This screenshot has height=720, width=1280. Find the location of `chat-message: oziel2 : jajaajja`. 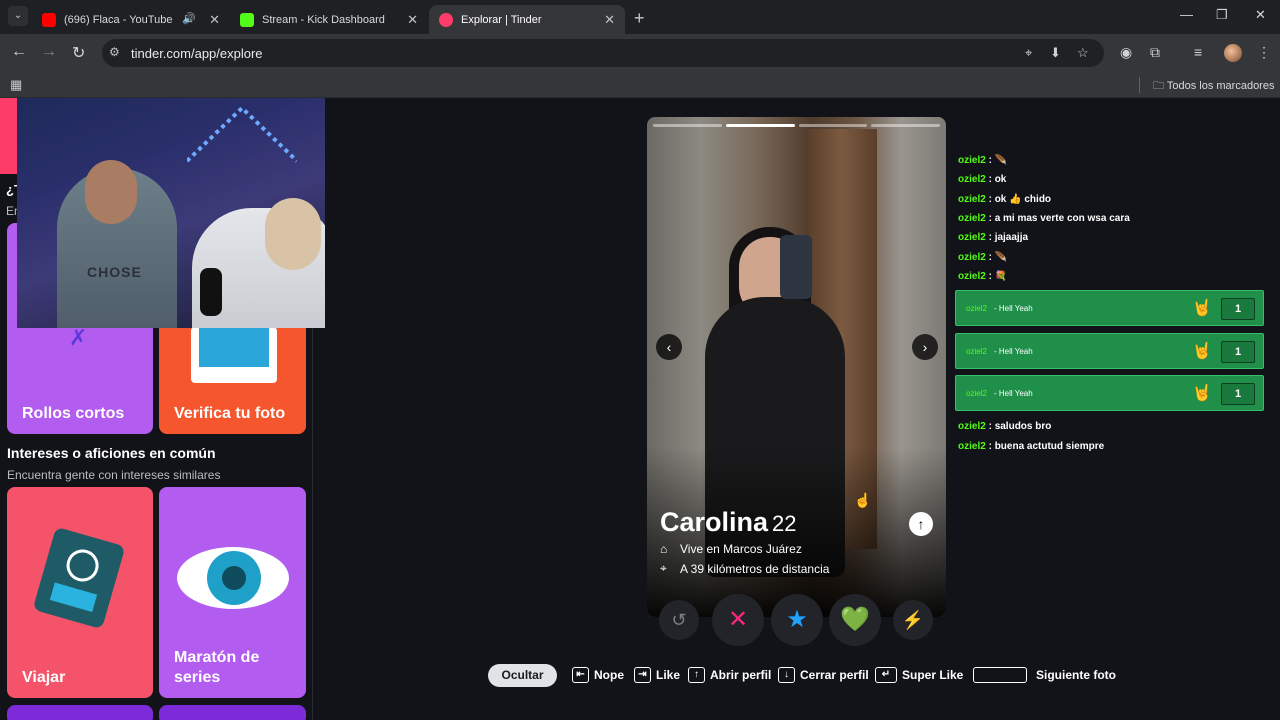

chat-message: oziel2 : jajaajja is located at coordinates (993, 237).